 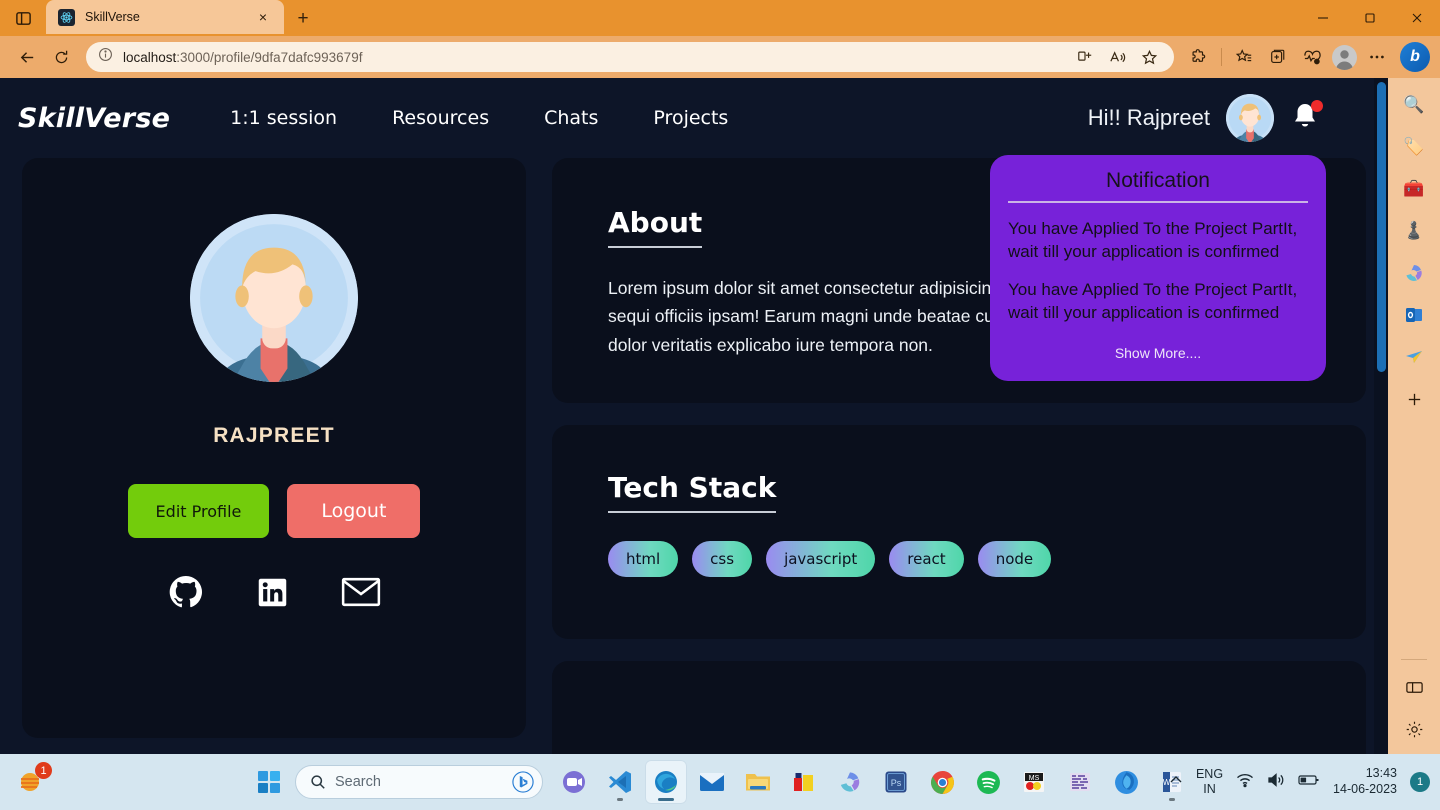 I want to click on taskbar-app-code, so click(x=1080, y=782).